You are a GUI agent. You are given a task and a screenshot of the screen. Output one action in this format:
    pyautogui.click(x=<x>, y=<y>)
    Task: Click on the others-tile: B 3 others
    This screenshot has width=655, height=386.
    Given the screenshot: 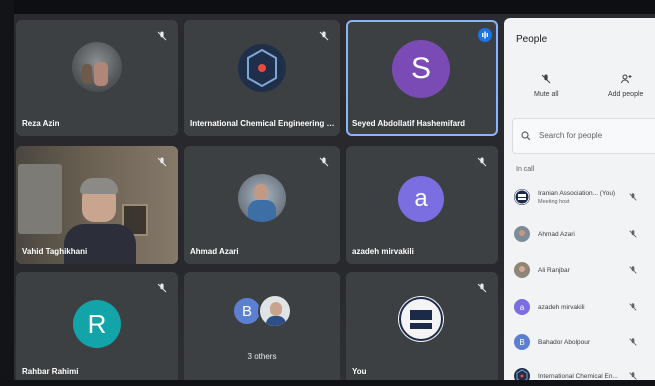 What is the action you would take?
    pyautogui.click(x=262, y=328)
    